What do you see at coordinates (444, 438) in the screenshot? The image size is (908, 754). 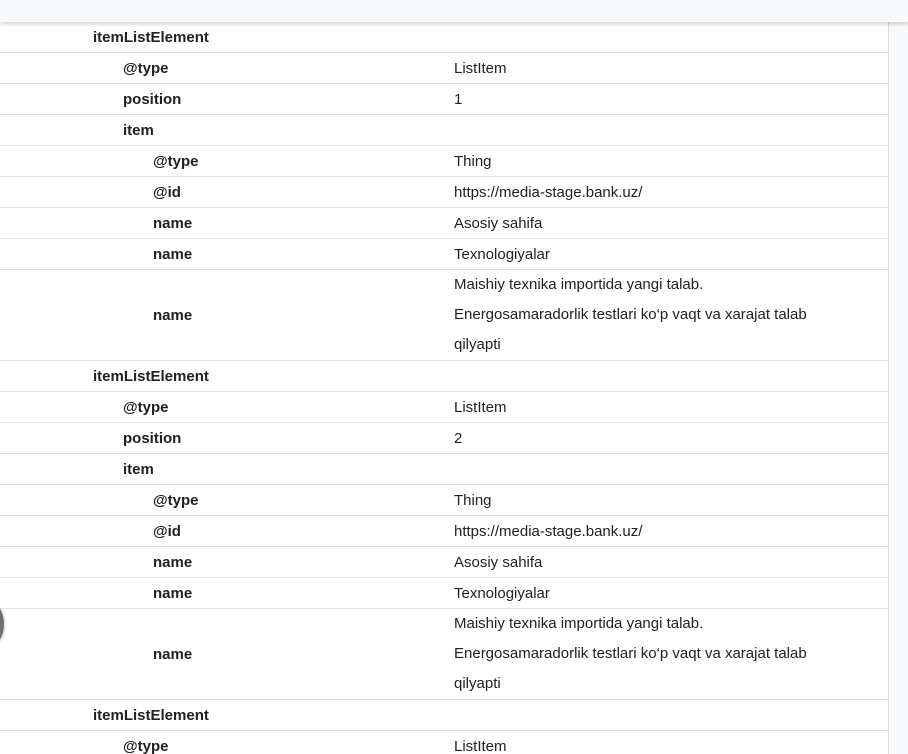 I see `table-row: position 2` at bounding box center [444, 438].